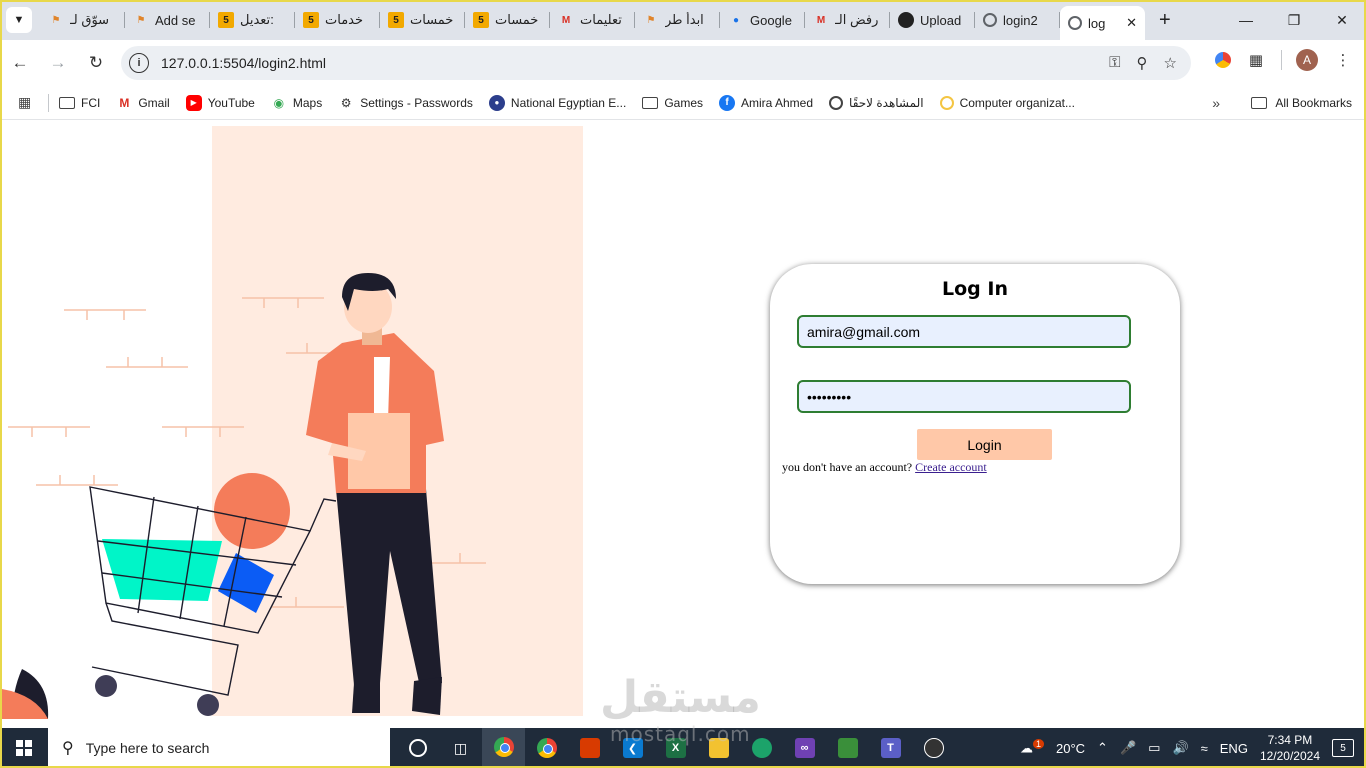 The width and height of the screenshot is (1366, 768). What do you see at coordinates (24, 748) in the screenshot?
I see `start-button` at bounding box center [24, 748].